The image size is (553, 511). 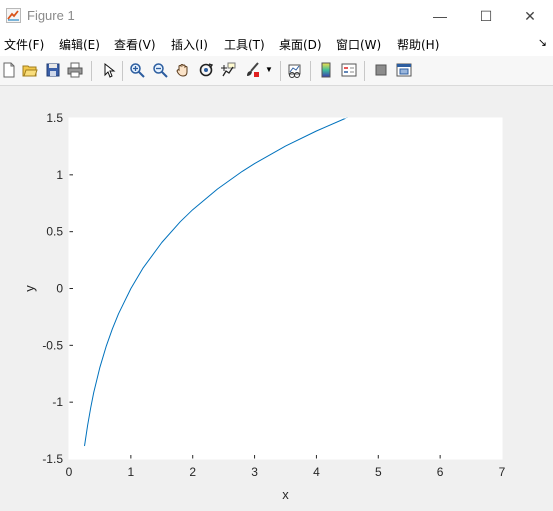 What do you see at coordinates (326, 70) in the screenshot?
I see `colorbar-icon` at bounding box center [326, 70].